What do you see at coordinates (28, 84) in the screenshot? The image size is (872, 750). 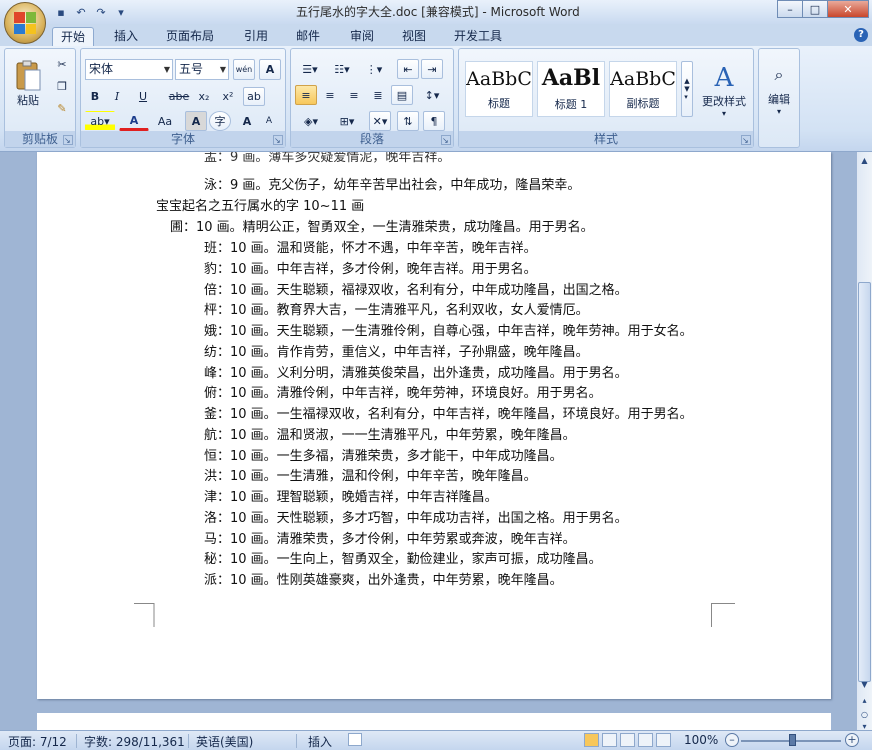 I see `paste-button: 粘贴` at bounding box center [28, 84].